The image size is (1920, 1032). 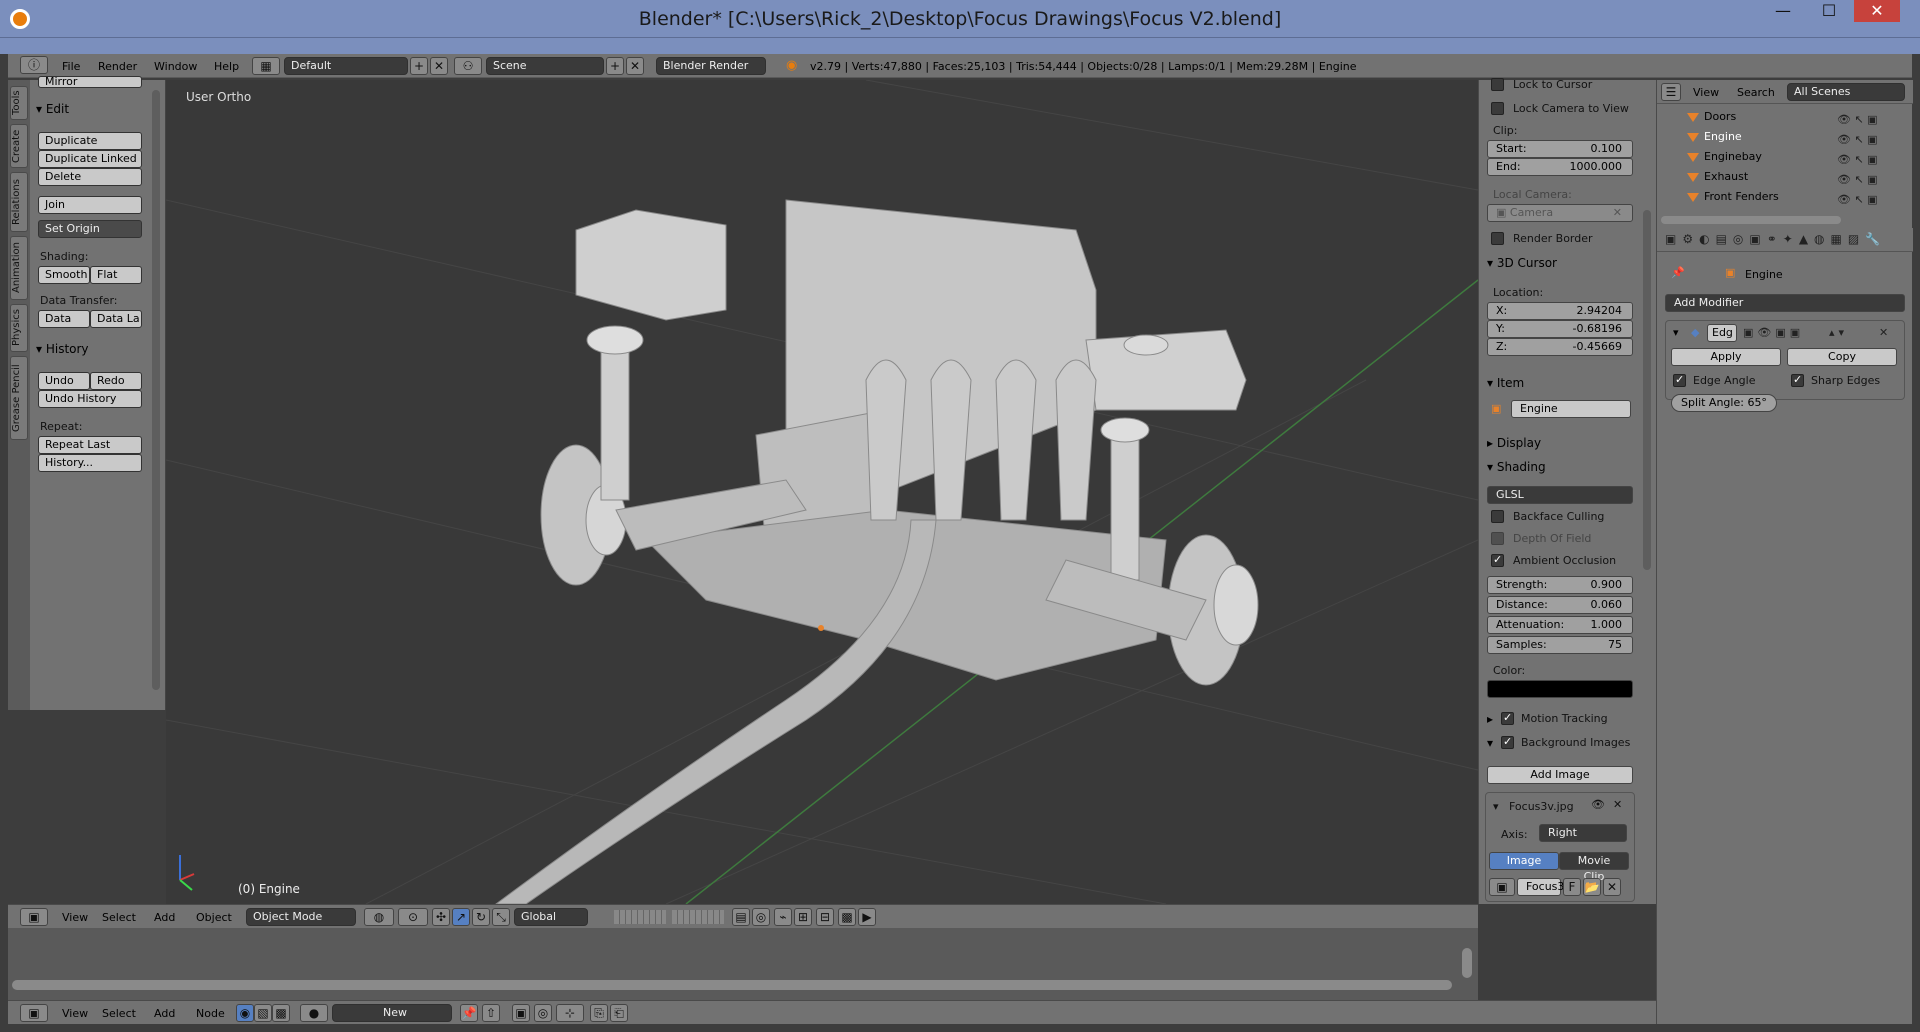 I want to click on scene-filter-dropdown: All Scenes, so click(x=1846, y=92).